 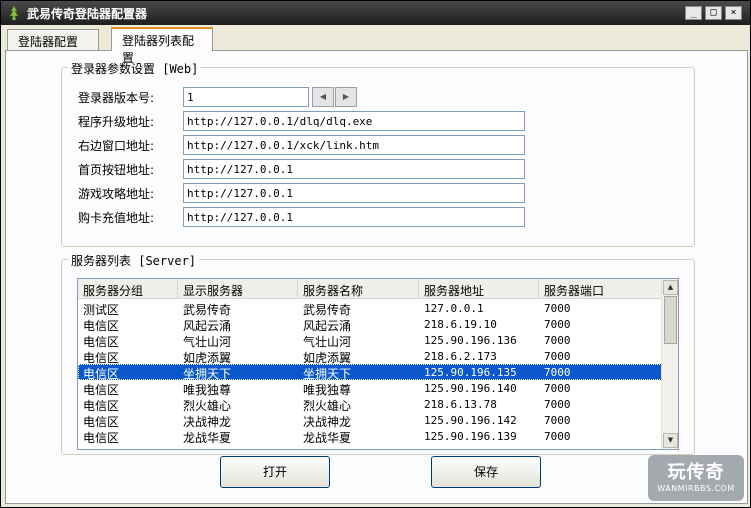 I want to click on table-row: 电信区 烈火雄心 烈火雄心 218.6.13.78 7000, so click(x=370, y=404).